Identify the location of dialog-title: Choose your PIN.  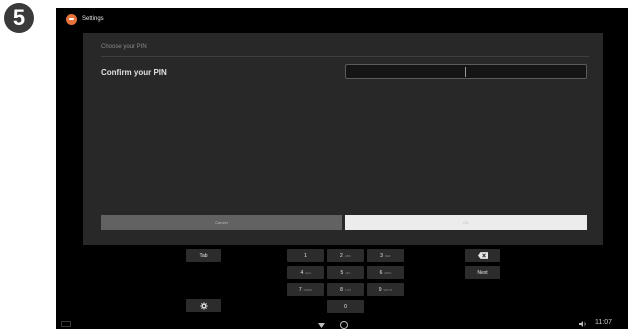
(124, 47).